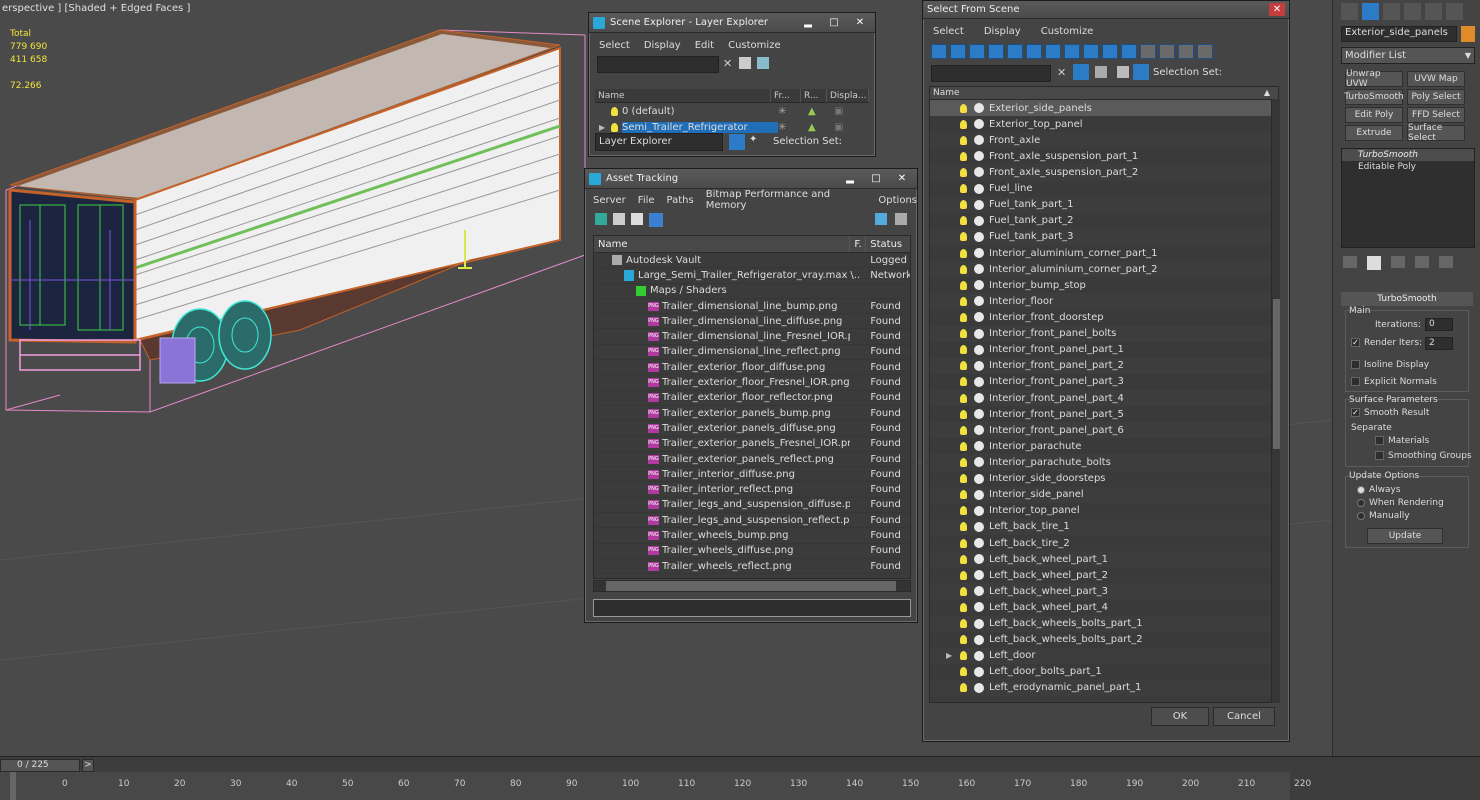  What do you see at coordinates (1104, 607) in the screenshot?
I see `scene-object-row: Left_back_wheel_part_4` at bounding box center [1104, 607].